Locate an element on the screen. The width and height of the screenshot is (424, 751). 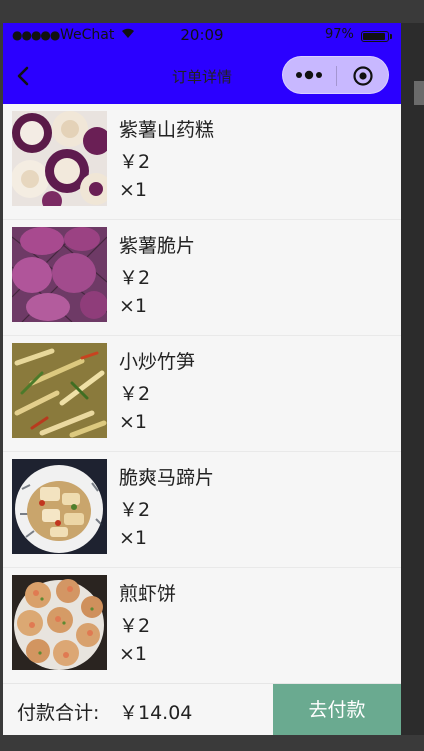
payment-bar: 付款合计: ￥14.04 去付款 is located at coordinates (202, 709).